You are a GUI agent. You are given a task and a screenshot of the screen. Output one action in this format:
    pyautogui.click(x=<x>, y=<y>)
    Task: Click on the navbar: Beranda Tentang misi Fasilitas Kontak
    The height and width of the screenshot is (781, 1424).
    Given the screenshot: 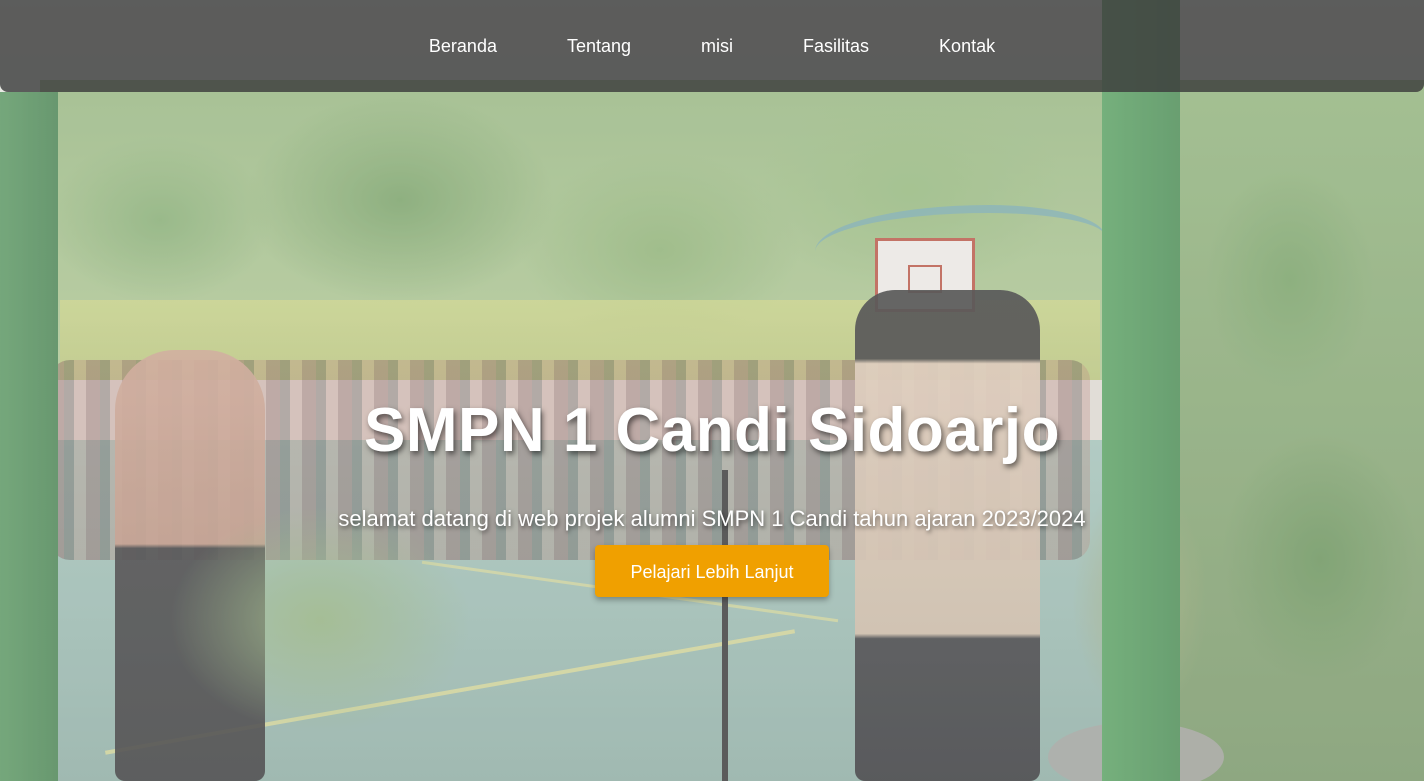 What is the action you would take?
    pyautogui.click(x=712, y=46)
    